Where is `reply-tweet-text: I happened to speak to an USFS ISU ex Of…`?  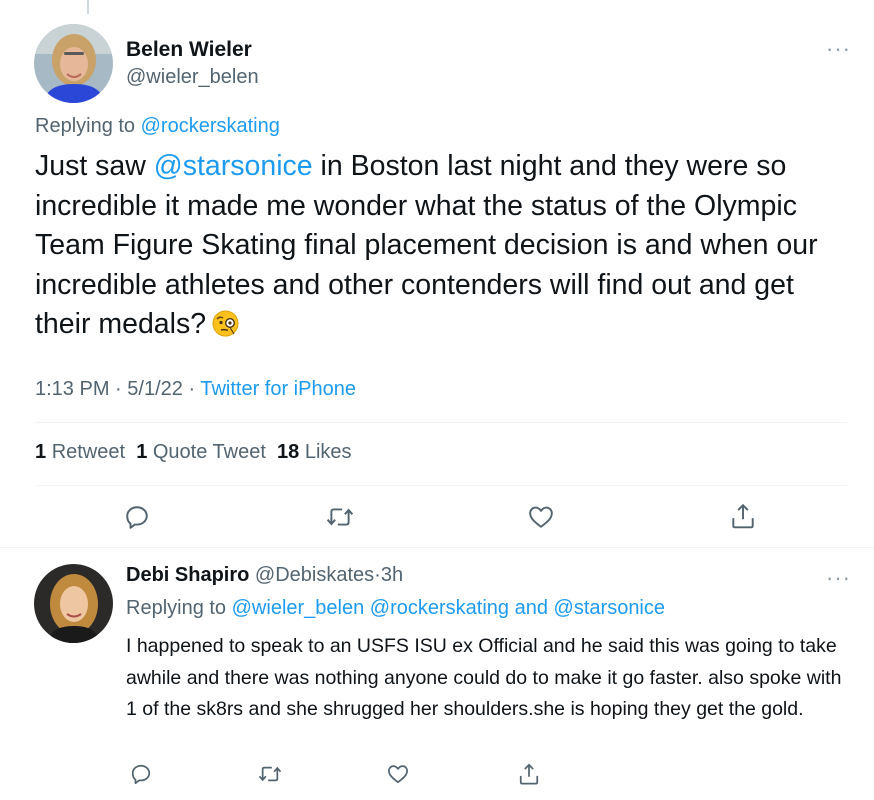
reply-tweet-text: I happened to speak to an USFS ISU ex Of… is located at coordinates (484, 677).